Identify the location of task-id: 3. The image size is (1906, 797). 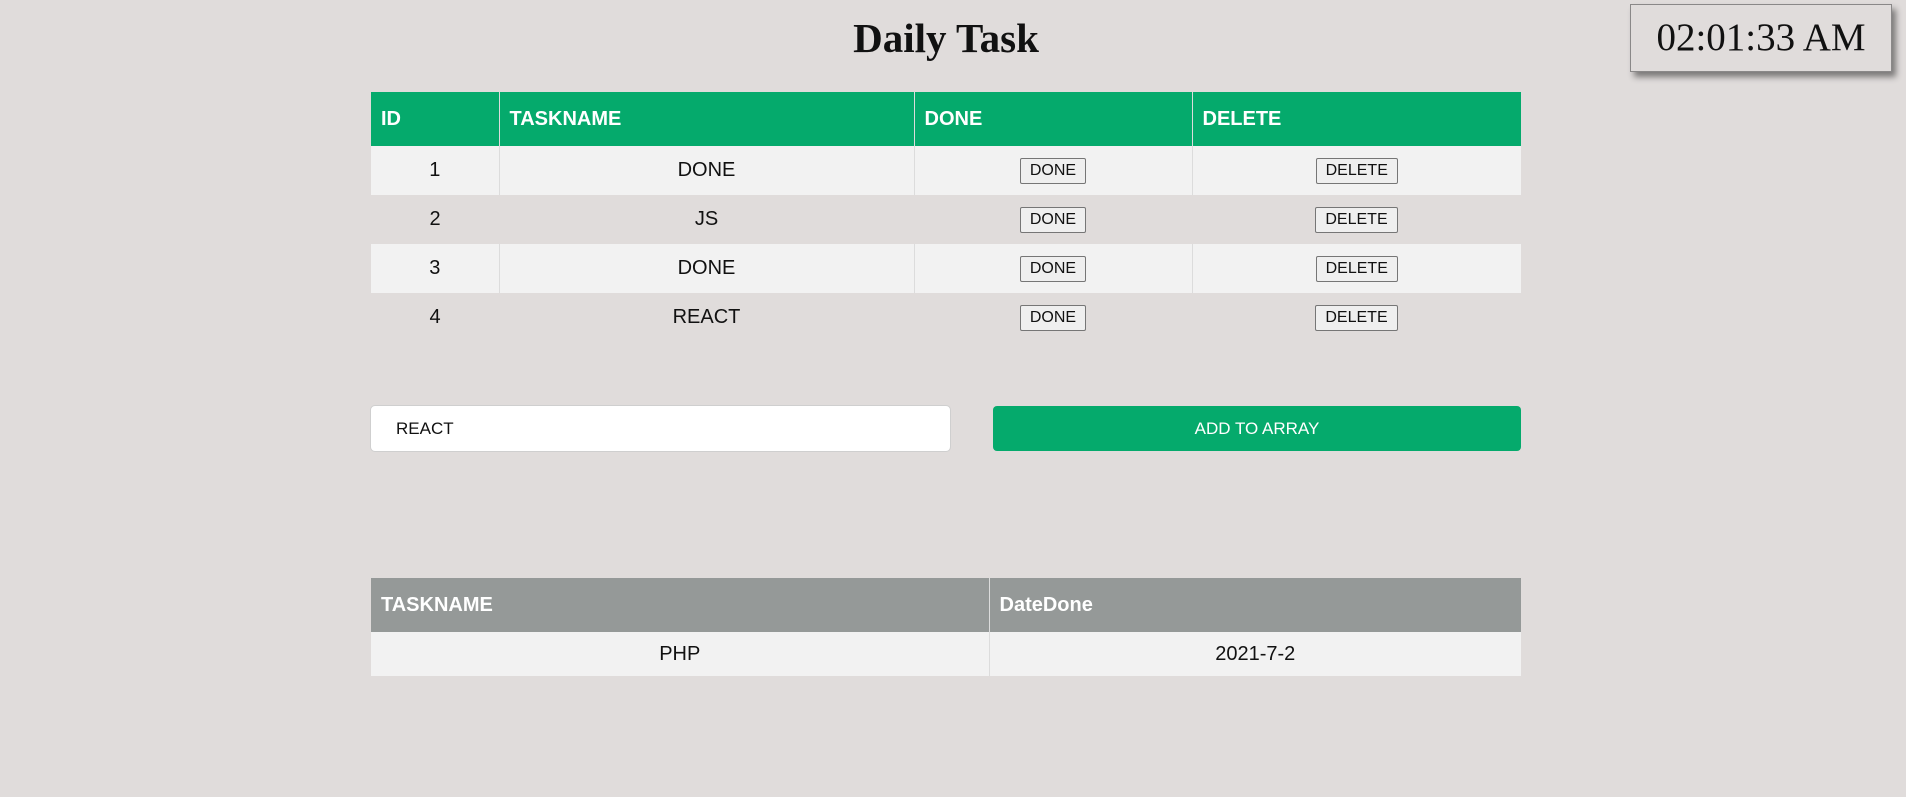
(435, 268).